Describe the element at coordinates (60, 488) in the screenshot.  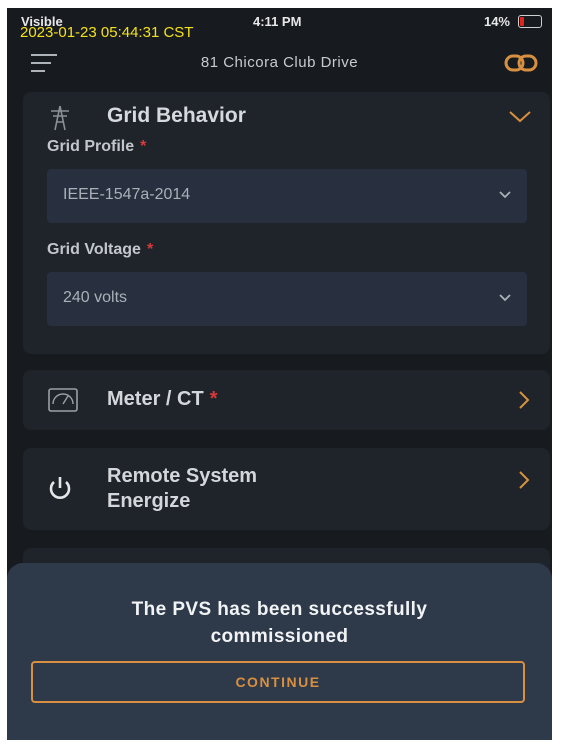
I see `power-icon` at that location.